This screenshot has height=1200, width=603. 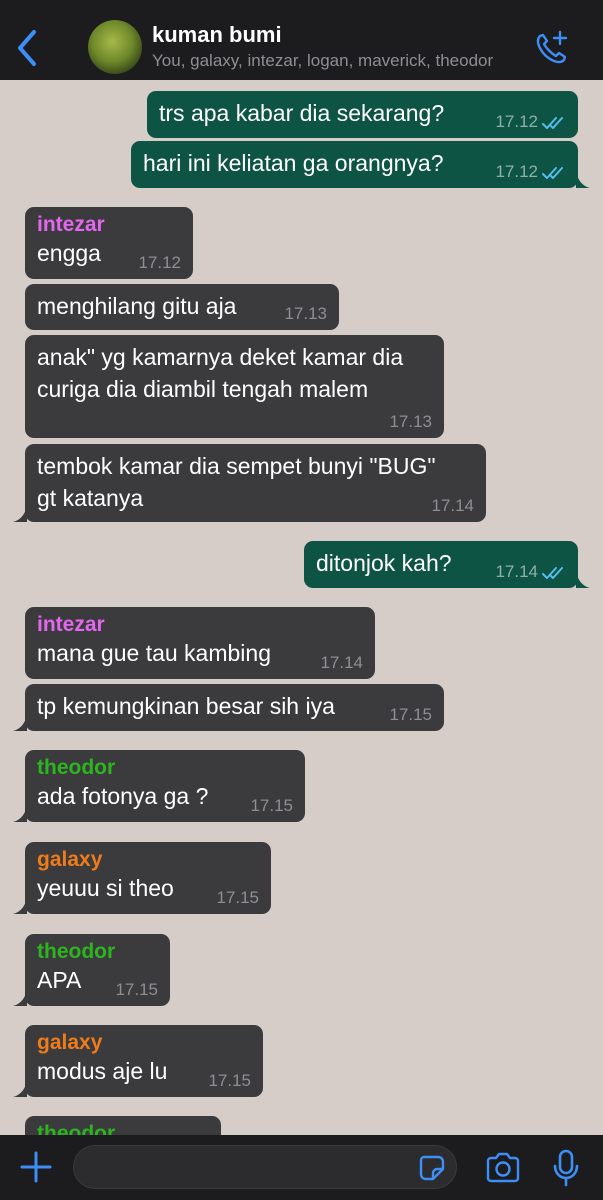 I want to click on message-bubble-incoming: intezar mana gue tau kambing 17.14, so click(x=200, y=643).